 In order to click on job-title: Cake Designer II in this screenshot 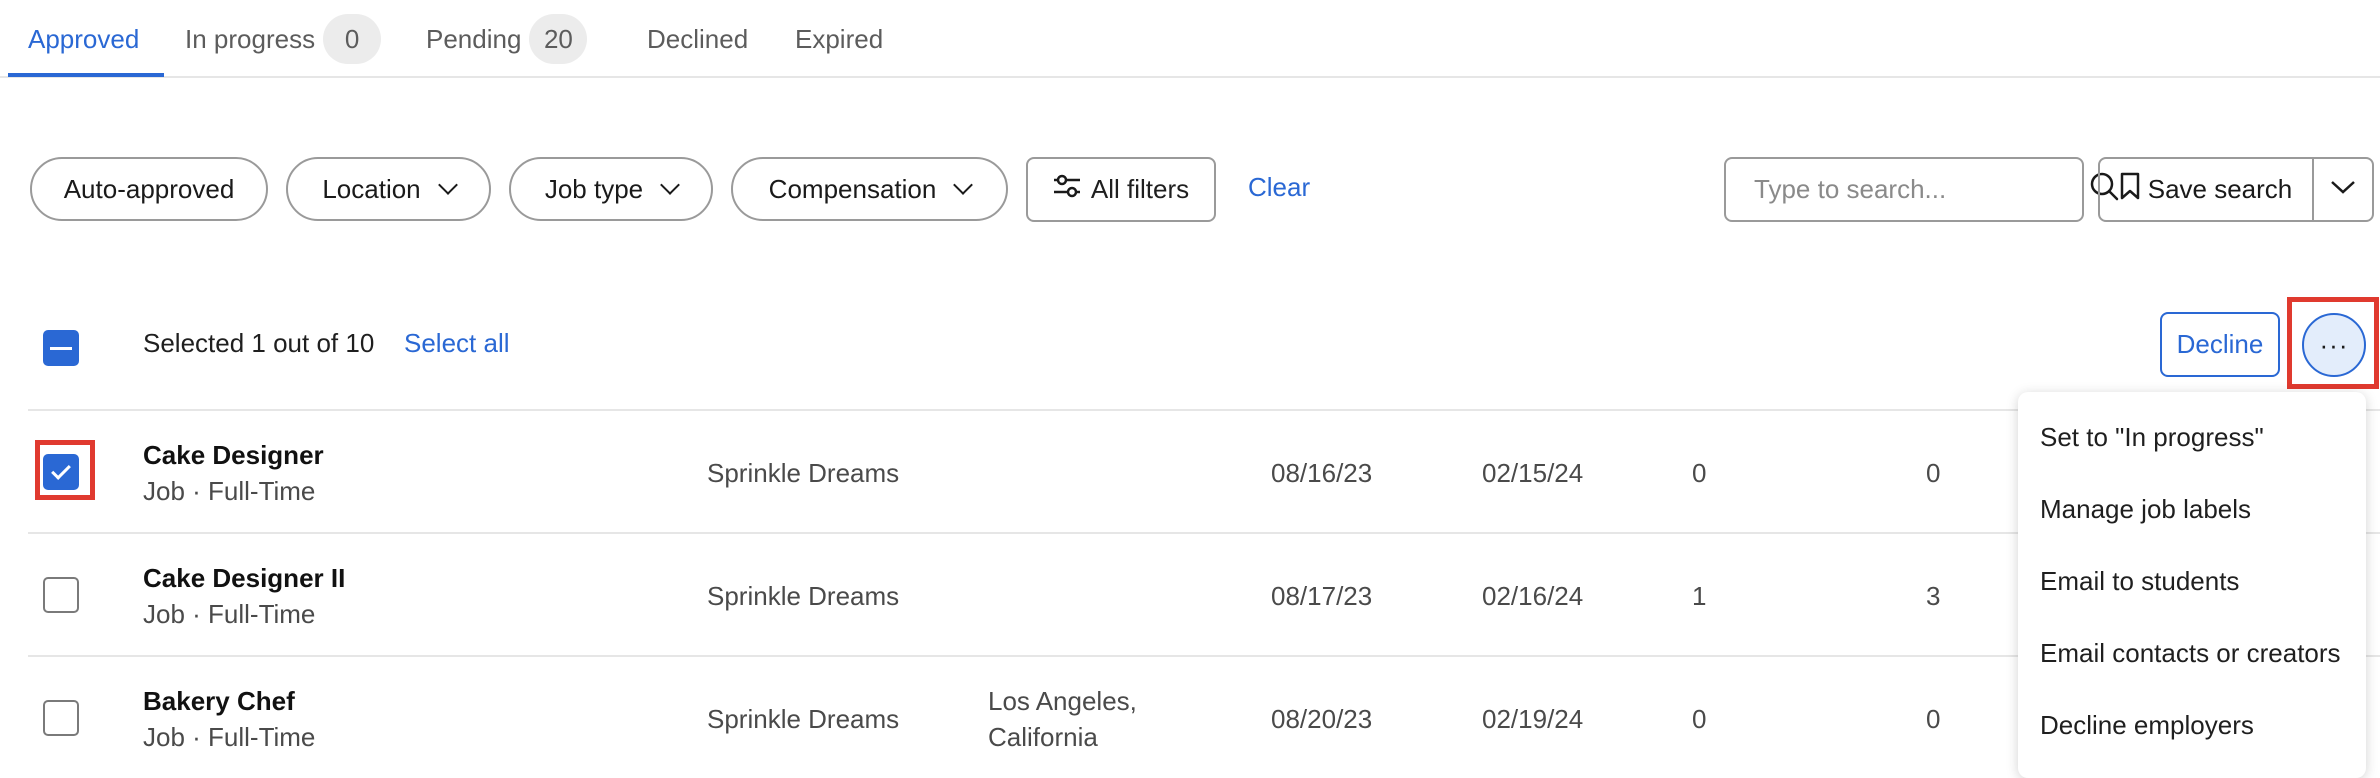, I will do `click(244, 578)`.